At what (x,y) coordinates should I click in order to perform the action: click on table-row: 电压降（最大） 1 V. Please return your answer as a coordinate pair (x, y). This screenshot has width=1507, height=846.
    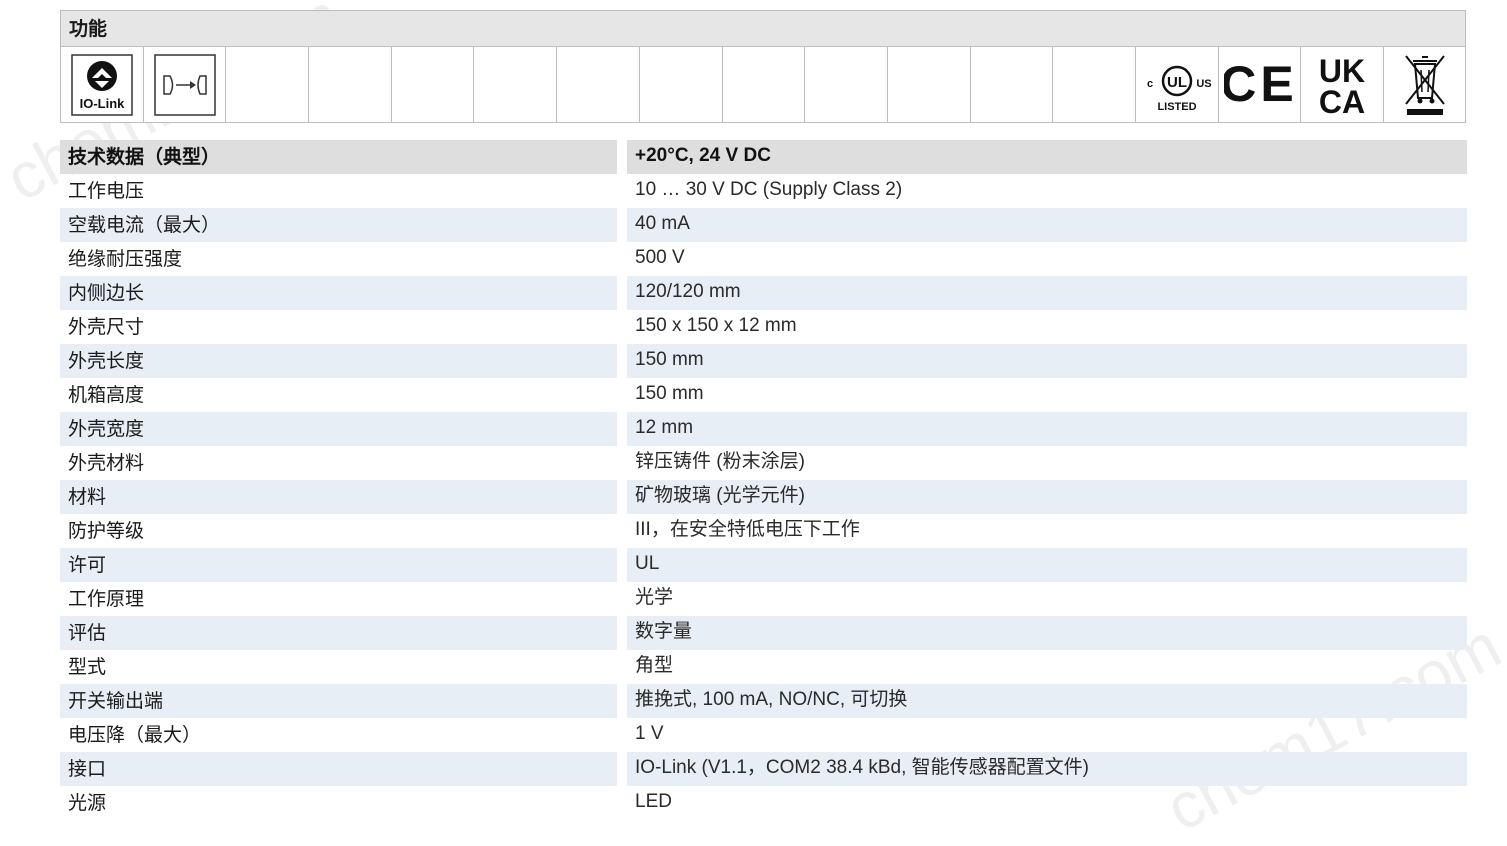
    Looking at the image, I should click on (763, 735).